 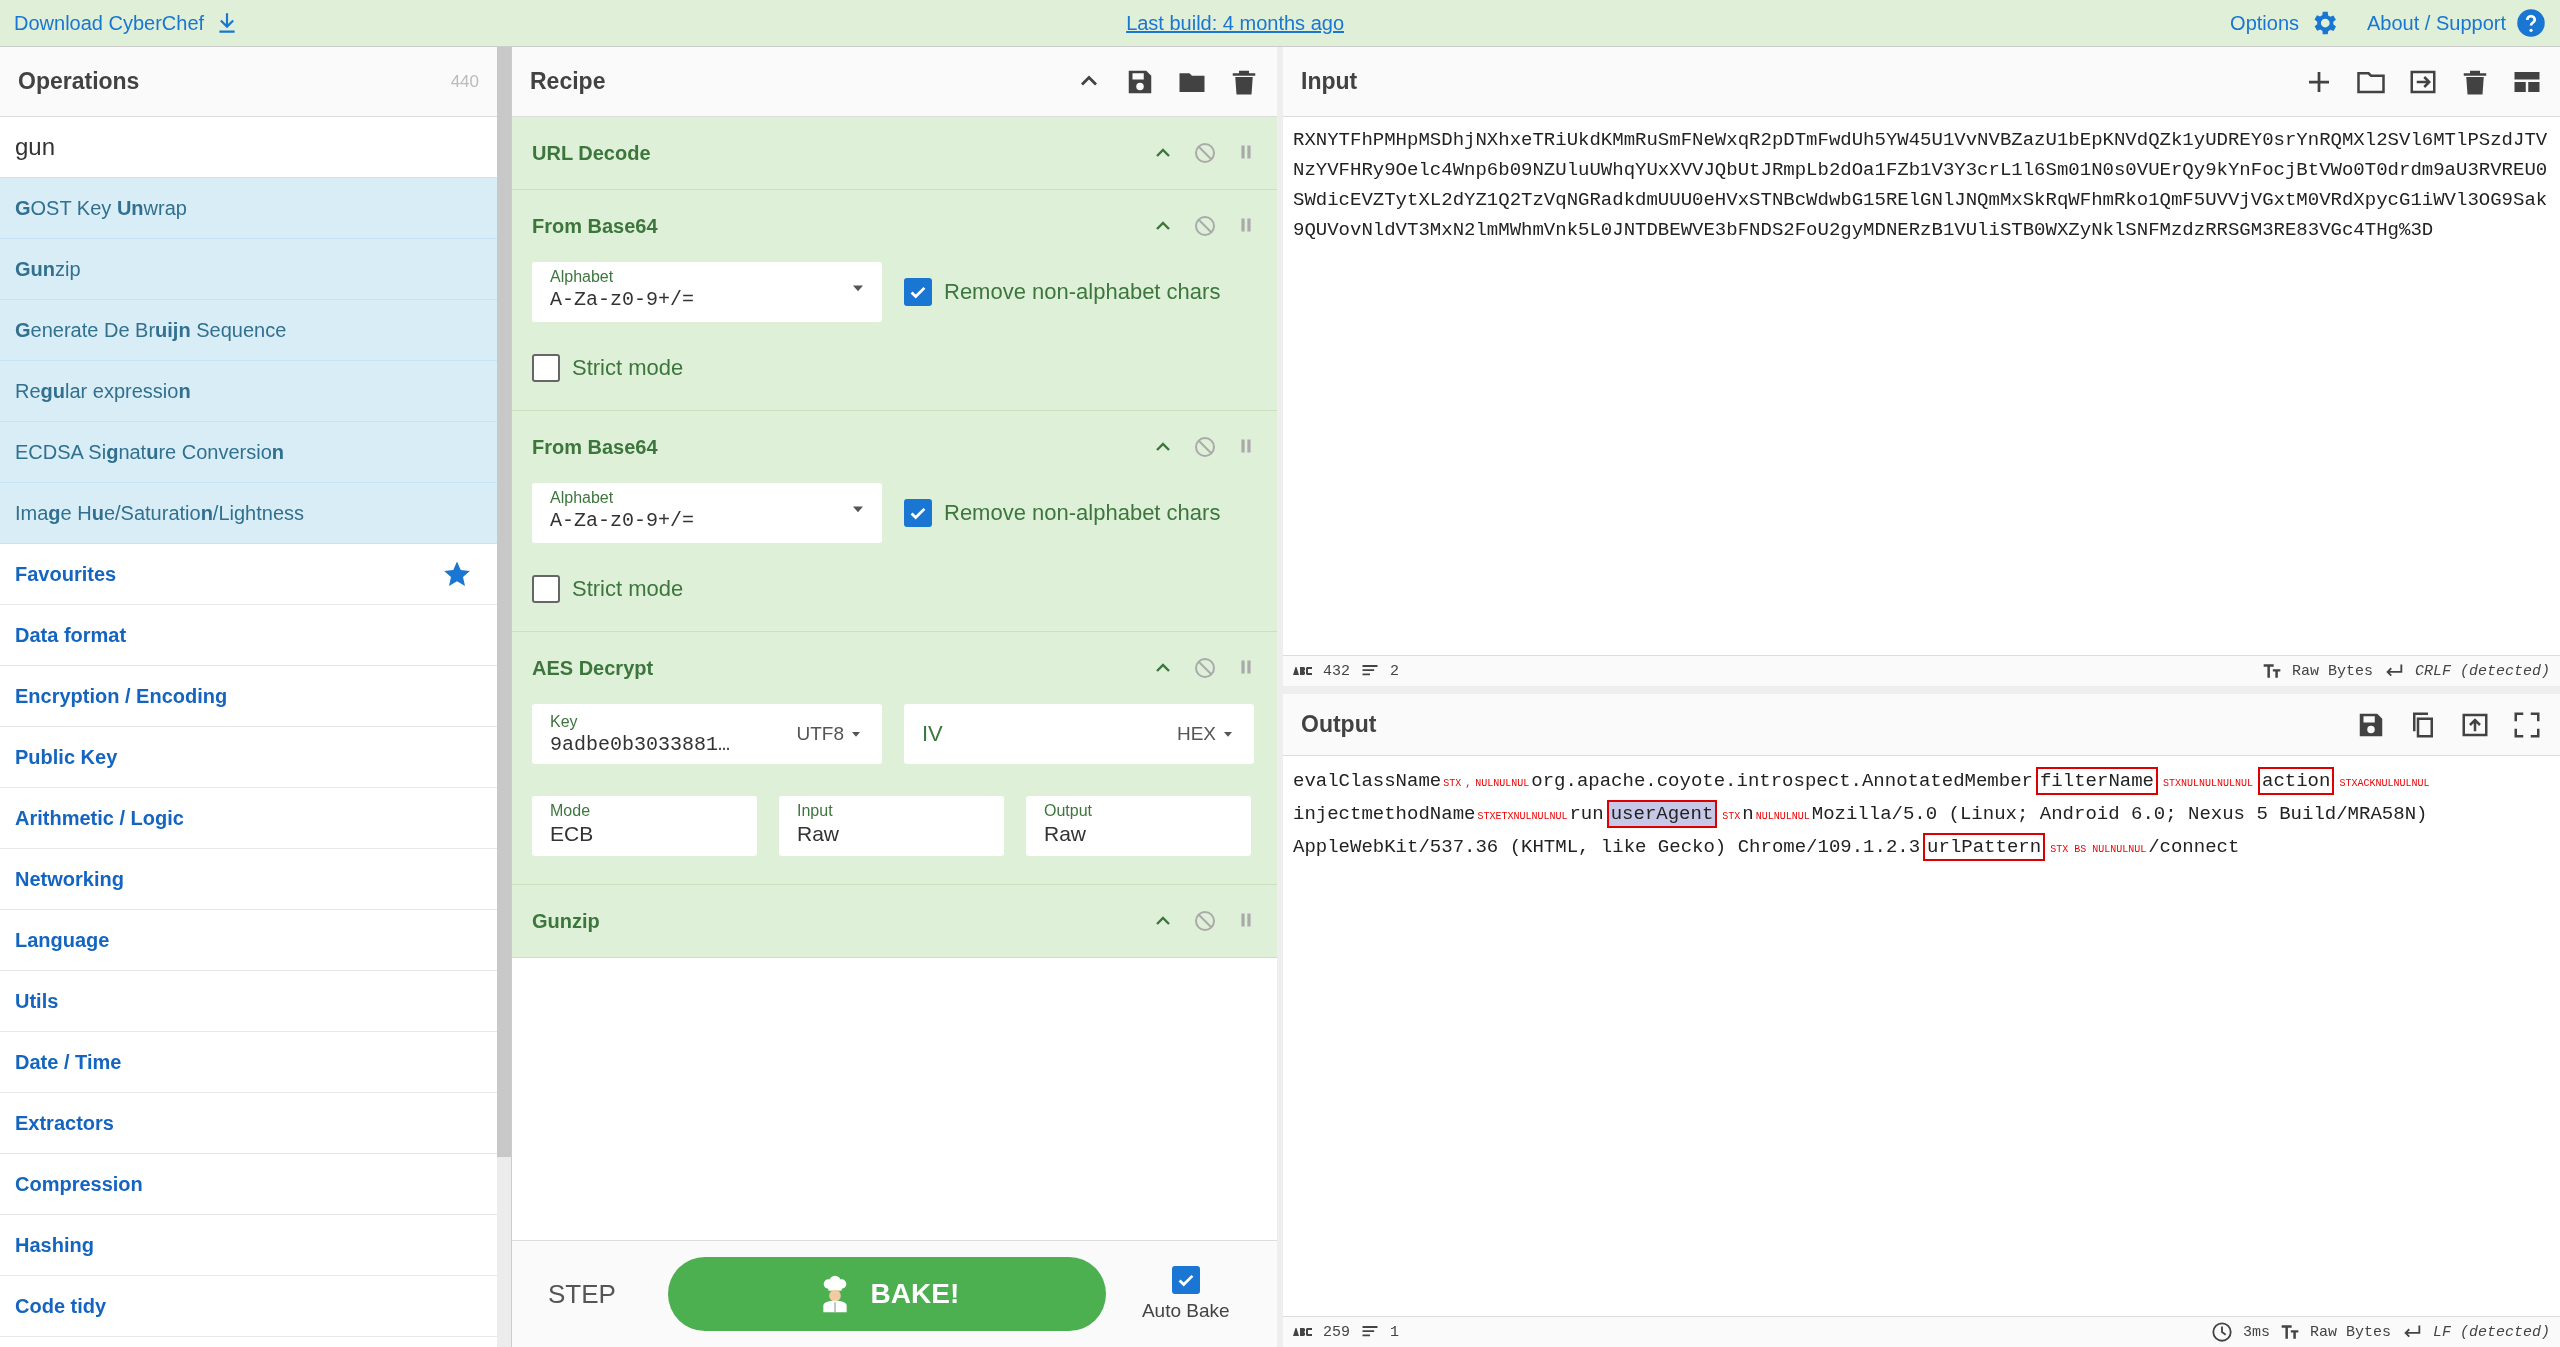 I want to click on output-line: evalClassName STX , NULNULNUL org.apache.coyote.introspect.AnnotatedMember filterName STXNULNULNULNUL action STXACKNULNULNUL, so click(x=1921, y=782).